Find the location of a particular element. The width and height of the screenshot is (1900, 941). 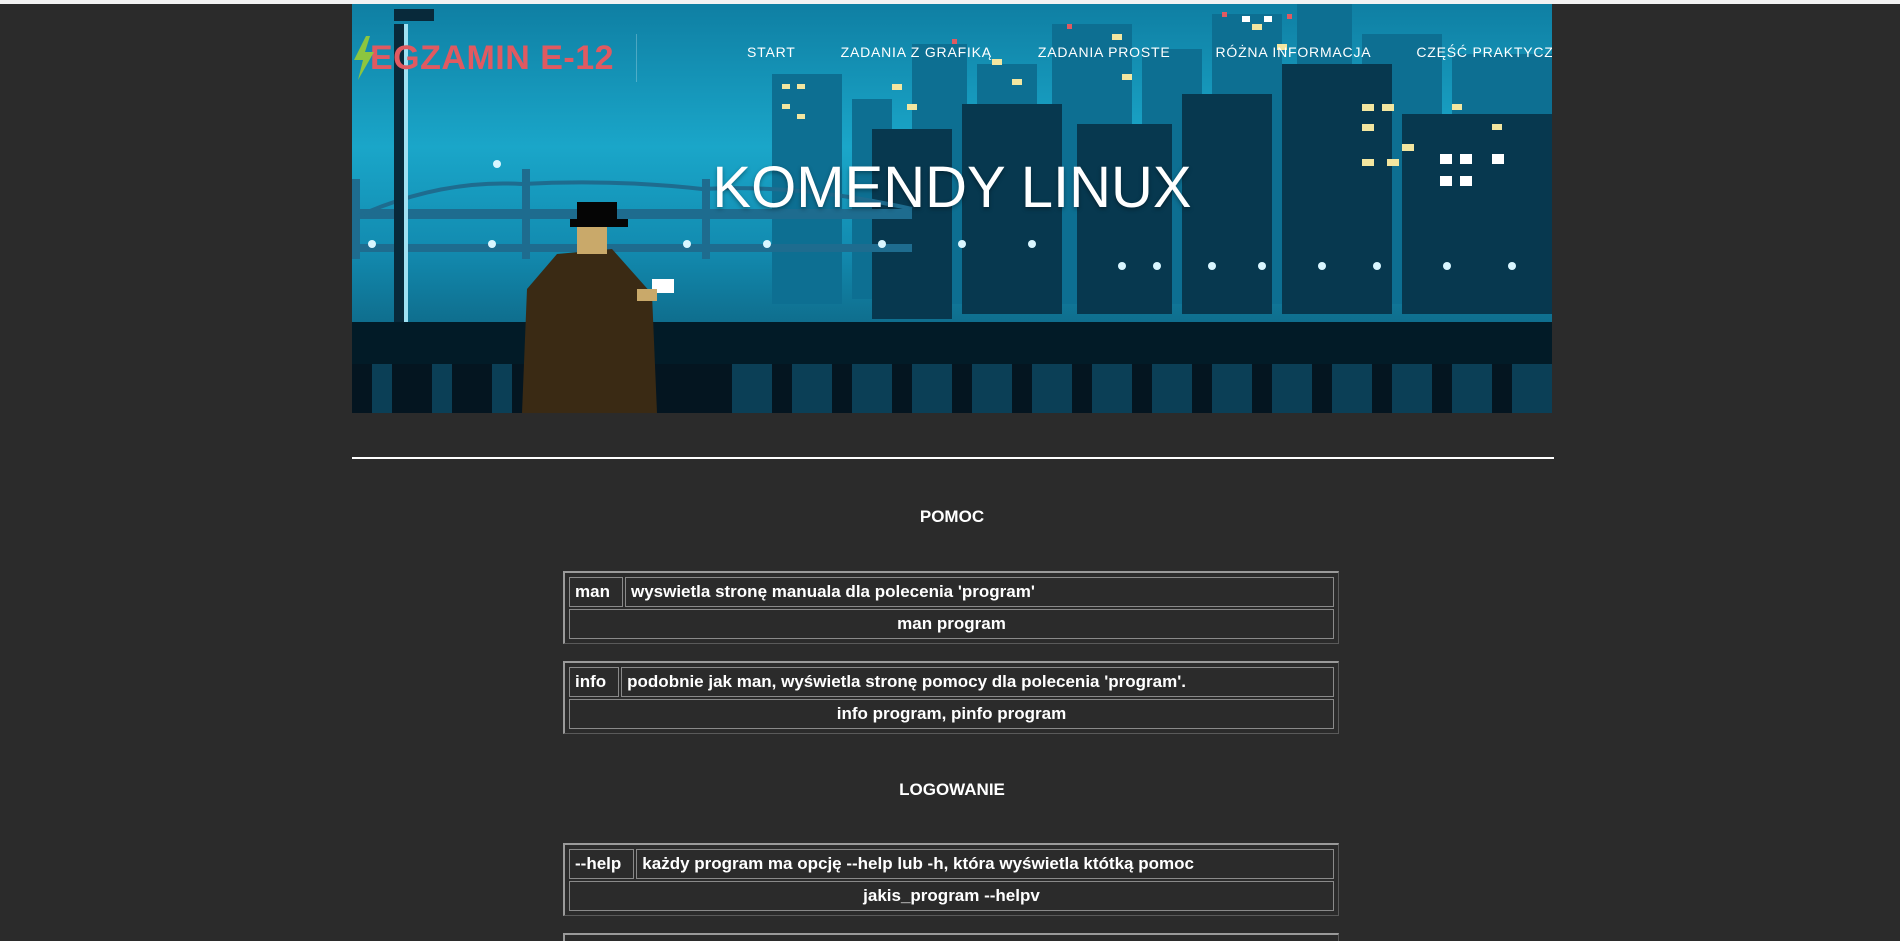

command-example: info program, pinfo program is located at coordinates (951, 714).